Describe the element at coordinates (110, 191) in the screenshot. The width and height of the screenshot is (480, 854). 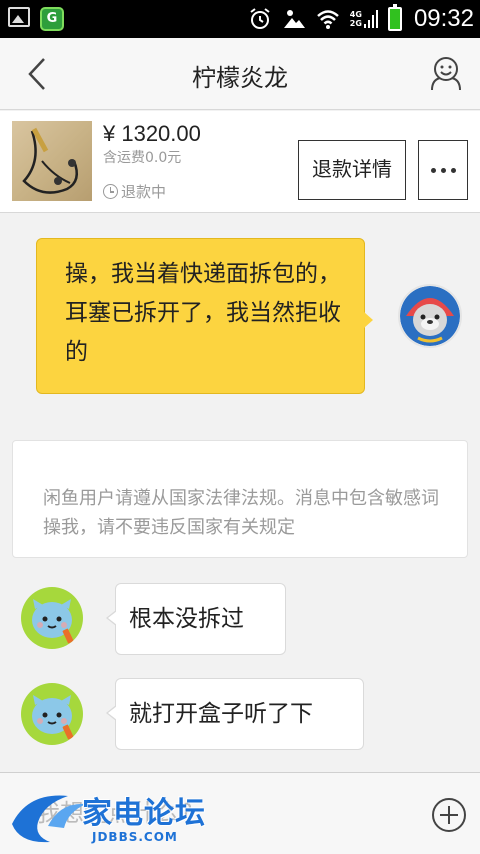
I see `clock-icon` at that location.